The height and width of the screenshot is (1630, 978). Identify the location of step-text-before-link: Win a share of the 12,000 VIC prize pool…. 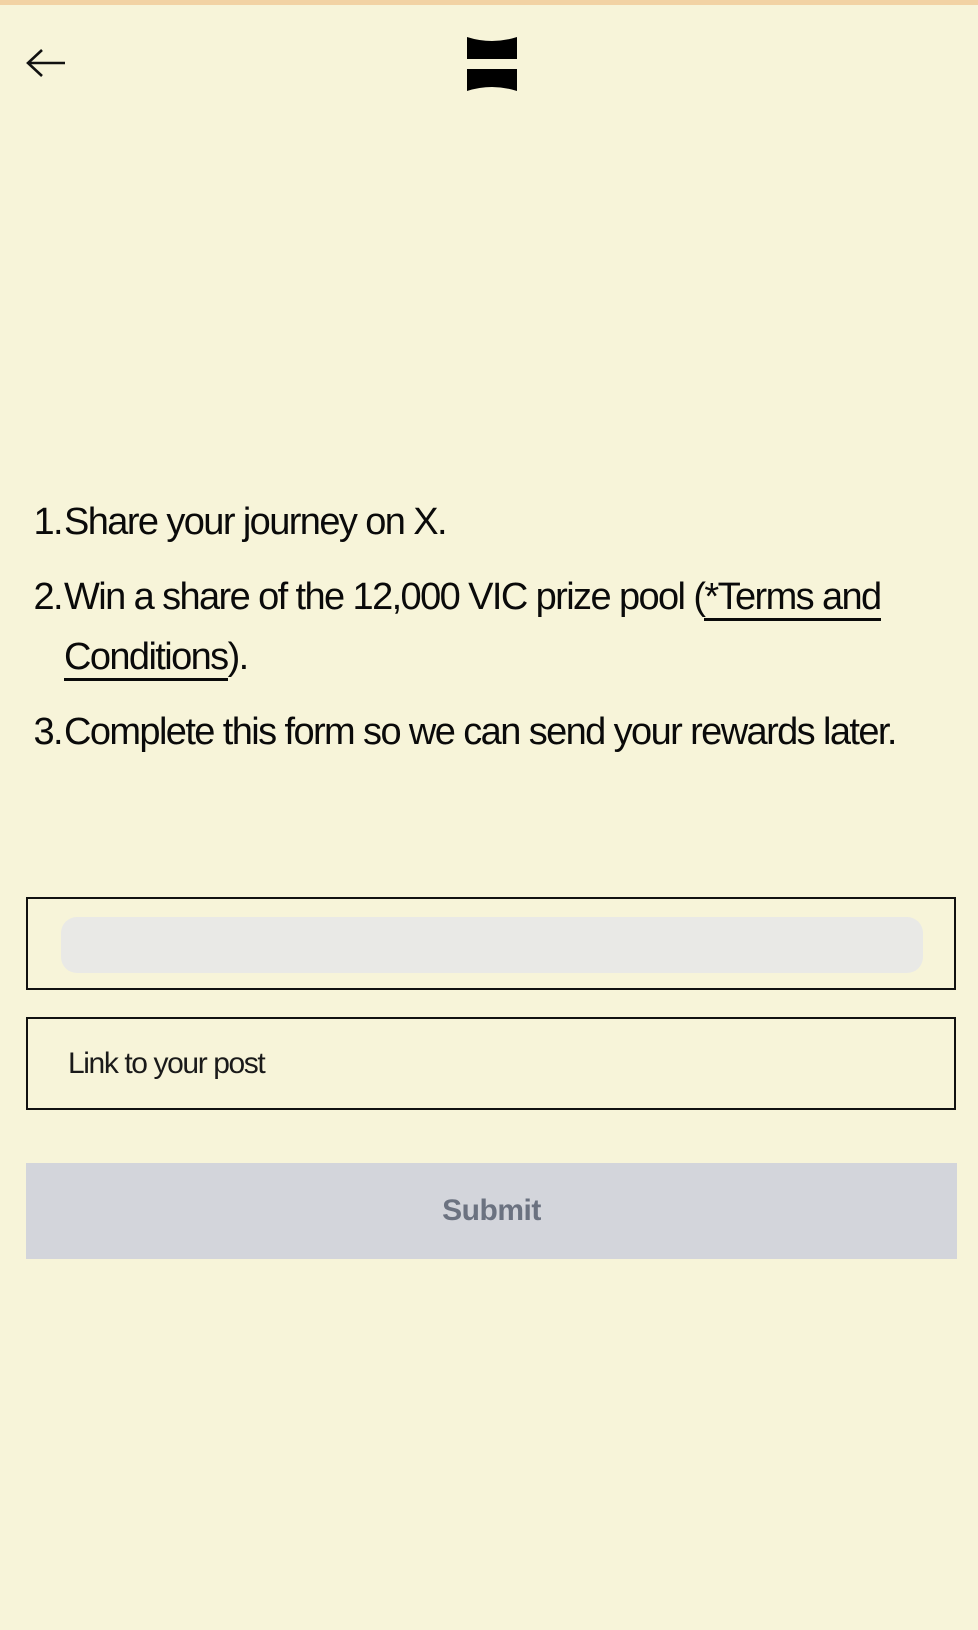
(385, 597).